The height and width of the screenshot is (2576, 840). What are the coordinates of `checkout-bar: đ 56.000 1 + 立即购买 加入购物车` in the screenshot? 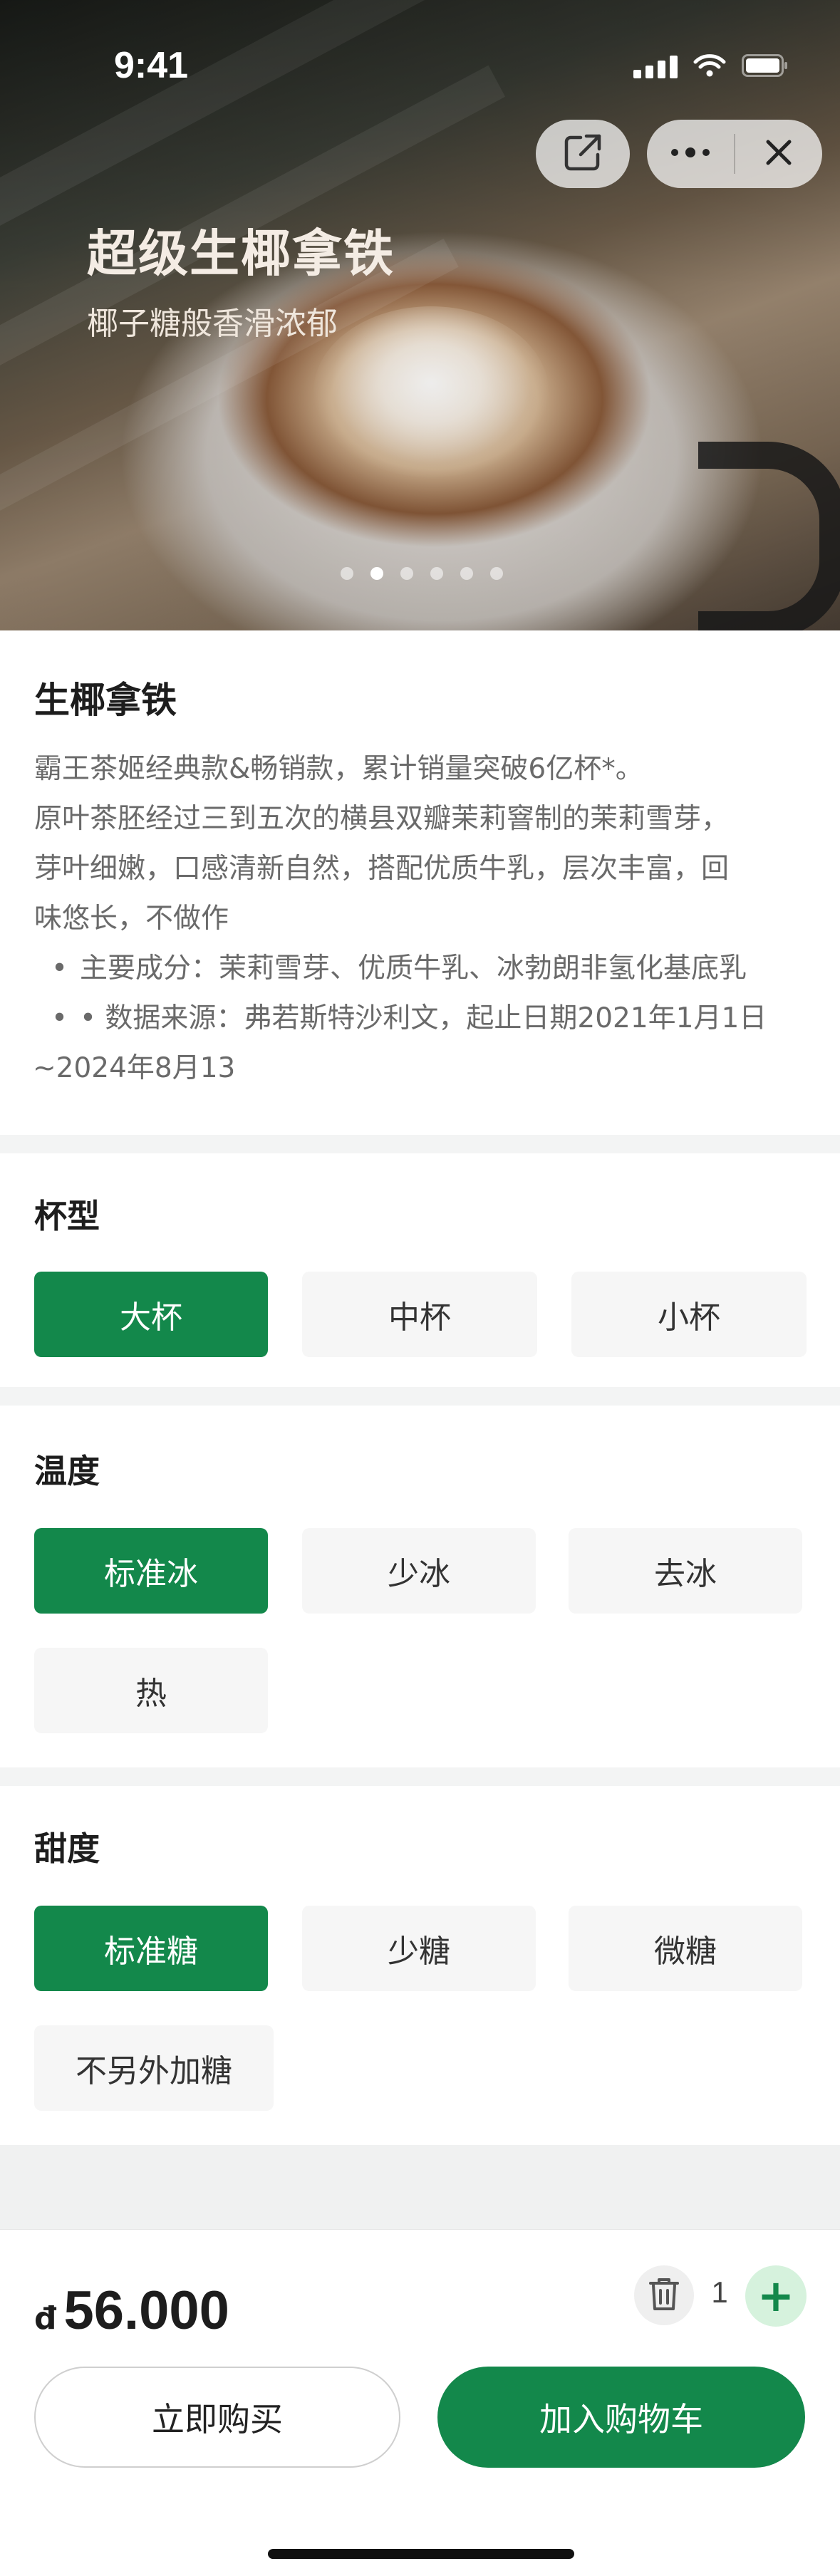 It's located at (420, 2402).